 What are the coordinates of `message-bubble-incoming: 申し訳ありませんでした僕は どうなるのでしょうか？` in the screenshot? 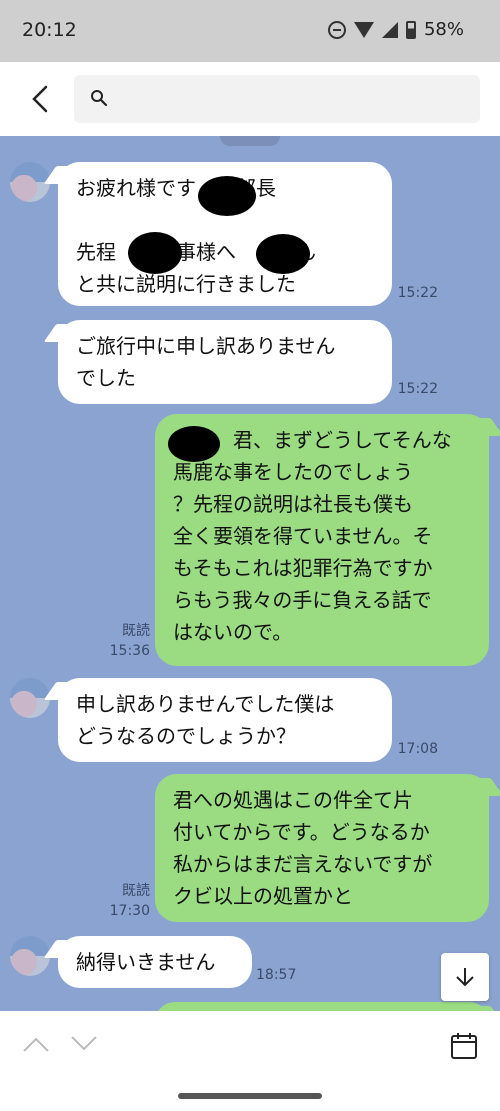 It's located at (225, 720).